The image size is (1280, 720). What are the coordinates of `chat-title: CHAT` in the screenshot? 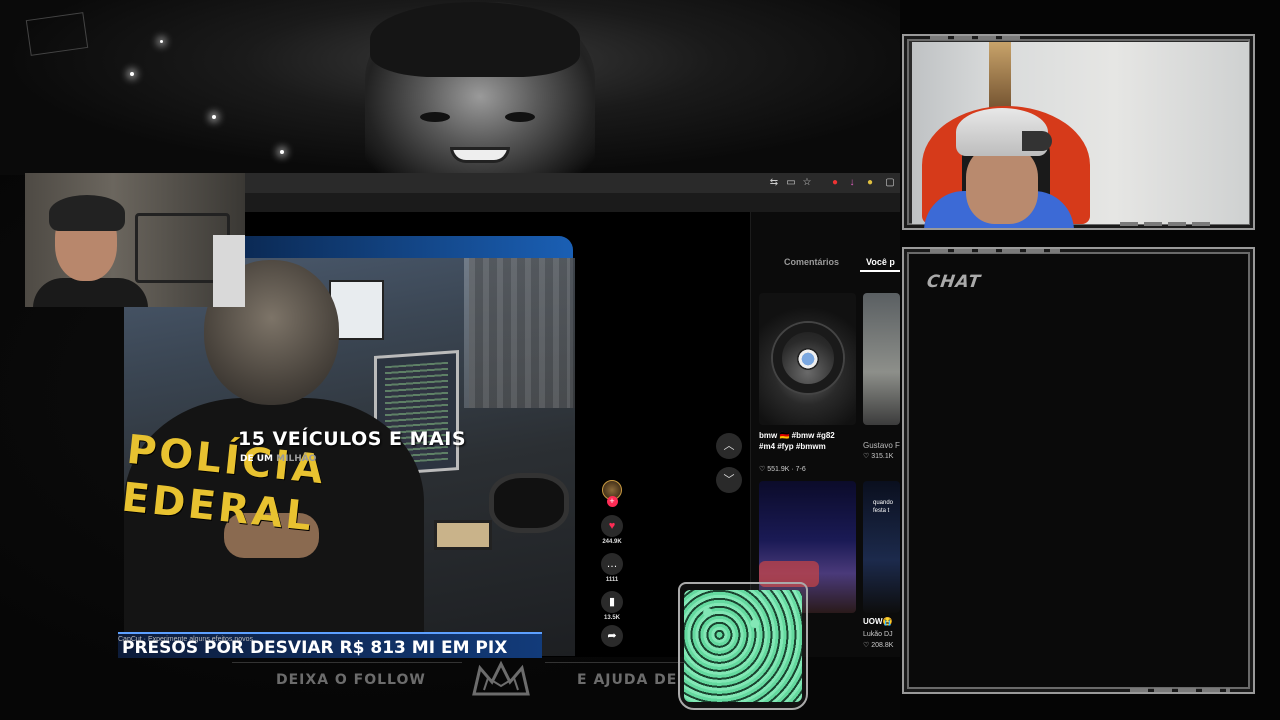 It's located at (954, 282).